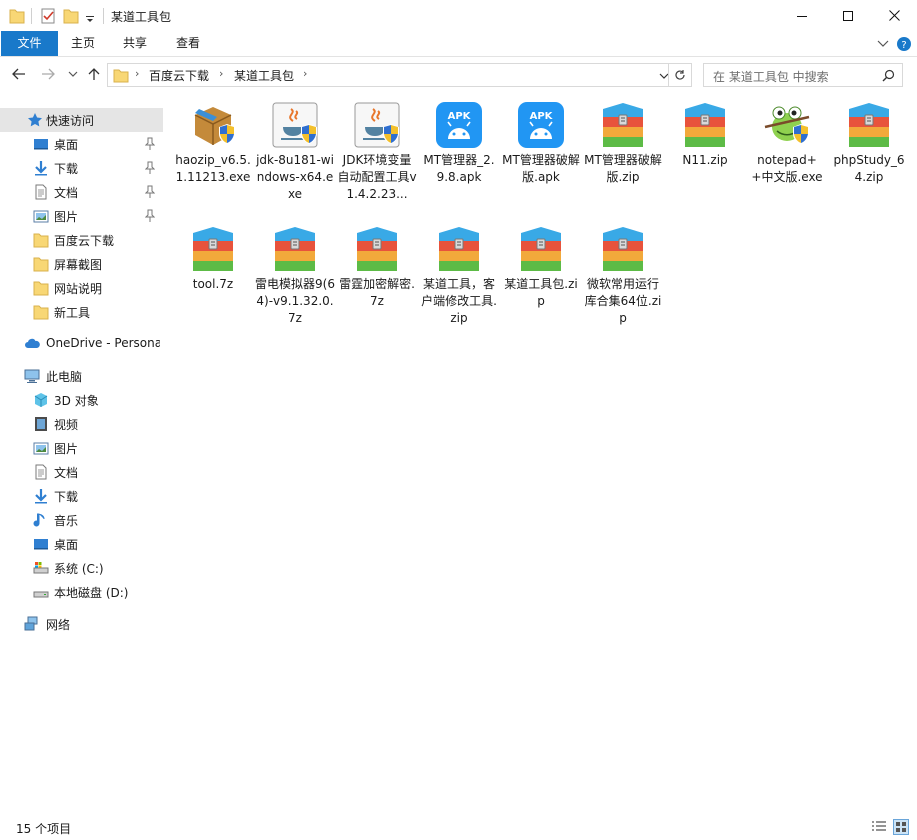 This screenshot has height=840, width=917. I want to click on nav-item-3d-objects: 3D 对象, so click(81, 400).